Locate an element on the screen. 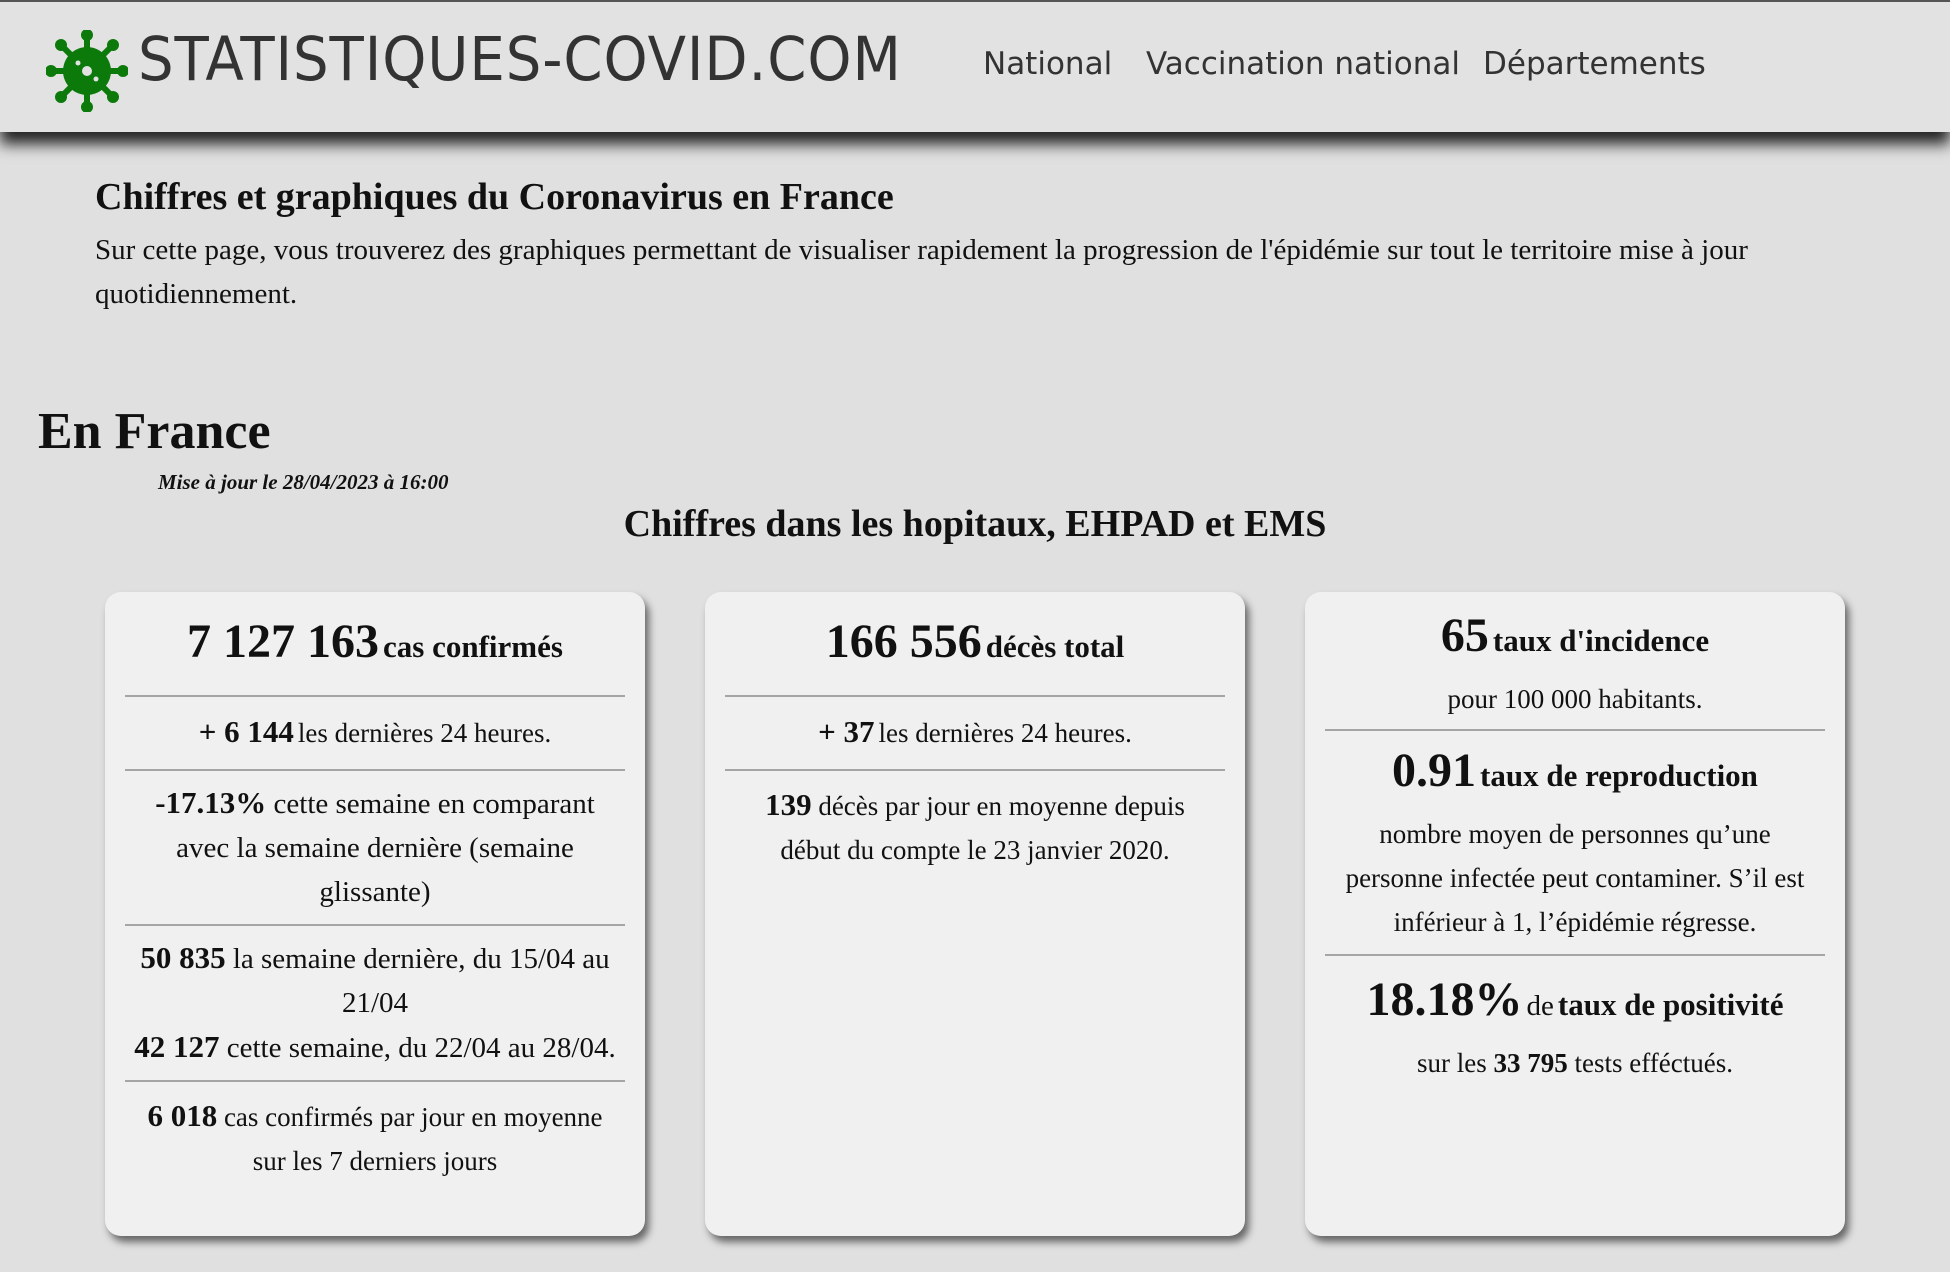  incidence-rate-sub: pour 100 000 habitants. is located at coordinates (1575, 699).